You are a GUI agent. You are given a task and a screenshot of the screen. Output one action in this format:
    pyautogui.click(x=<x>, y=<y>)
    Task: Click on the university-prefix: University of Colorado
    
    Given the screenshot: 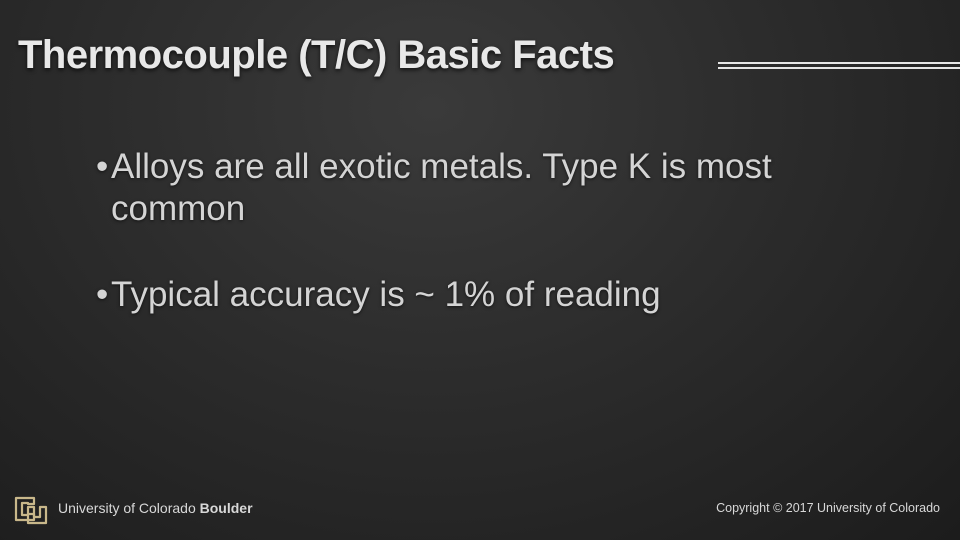 What is the action you would take?
    pyautogui.click(x=127, y=508)
    